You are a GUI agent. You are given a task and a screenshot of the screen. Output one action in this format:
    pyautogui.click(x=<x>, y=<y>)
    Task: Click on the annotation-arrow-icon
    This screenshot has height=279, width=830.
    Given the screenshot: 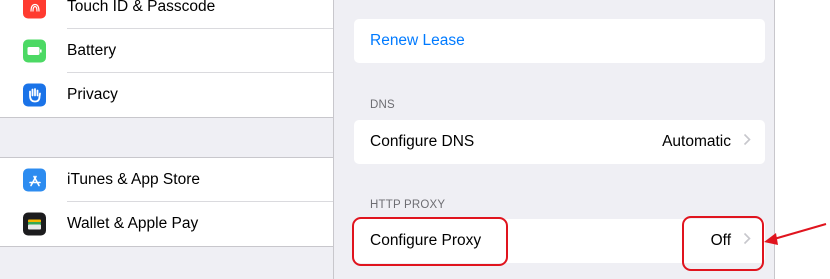 What is the action you would take?
    pyautogui.click(x=795, y=234)
    